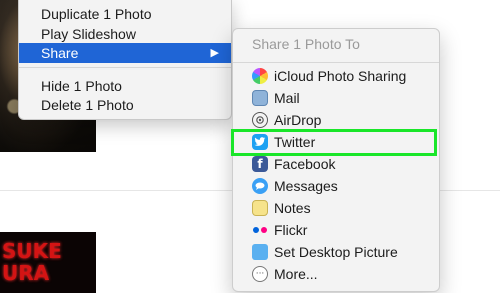  I want to click on share-item-facebook: f Facebook, so click(336, 164).